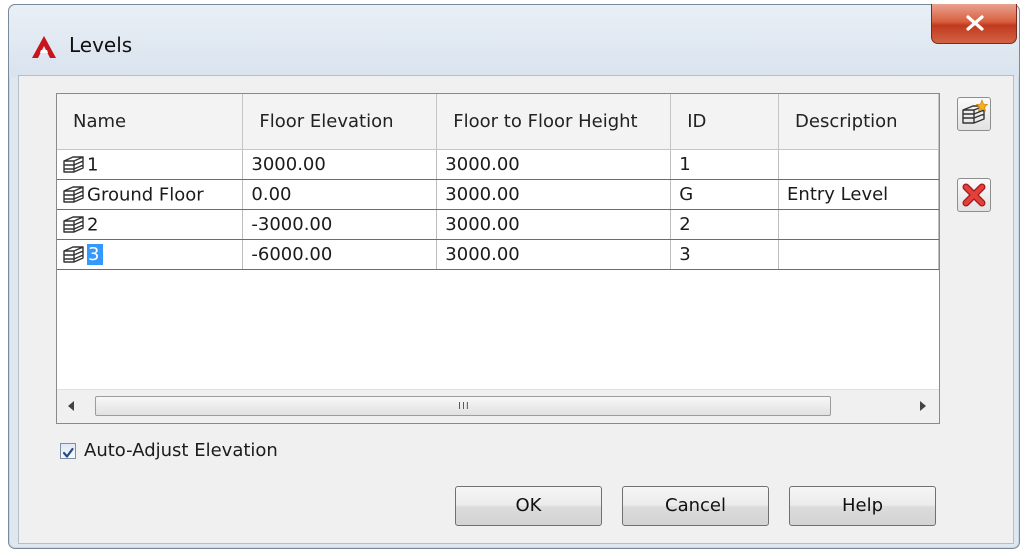 This screenshot has height=556, width=1026. I want to click on table-row: 1 3000.00 3000.00 1, so click(498, 164).